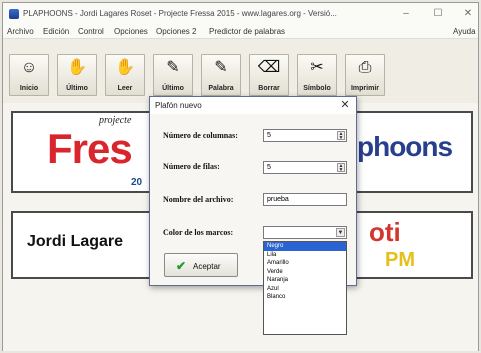 The height and width of the screenshot is (353, 481). I want to click on tool-label: Borrar, so click(269, 88).